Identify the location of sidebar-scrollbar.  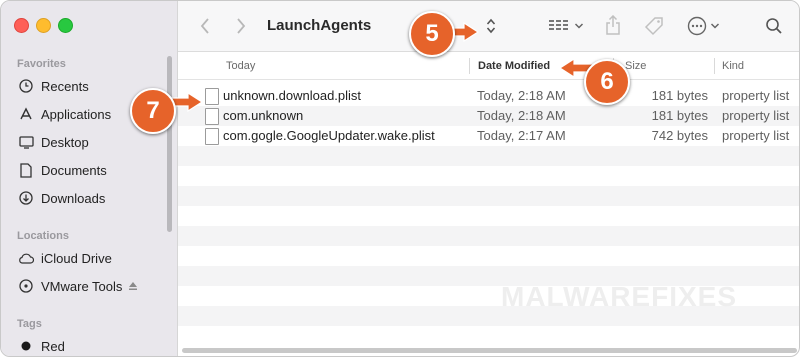
(169, 144).